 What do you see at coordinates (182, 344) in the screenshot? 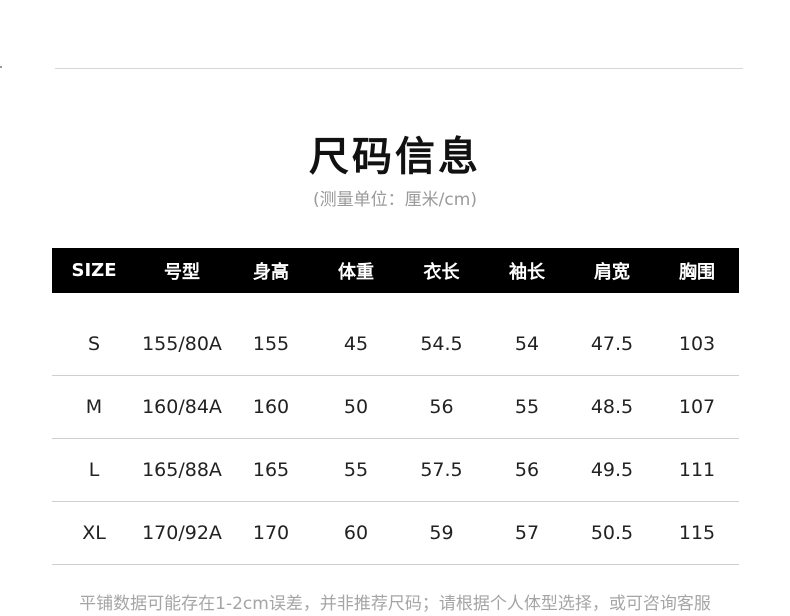
I see `cell-model: 155/80A` at bounding box center [182, 344].